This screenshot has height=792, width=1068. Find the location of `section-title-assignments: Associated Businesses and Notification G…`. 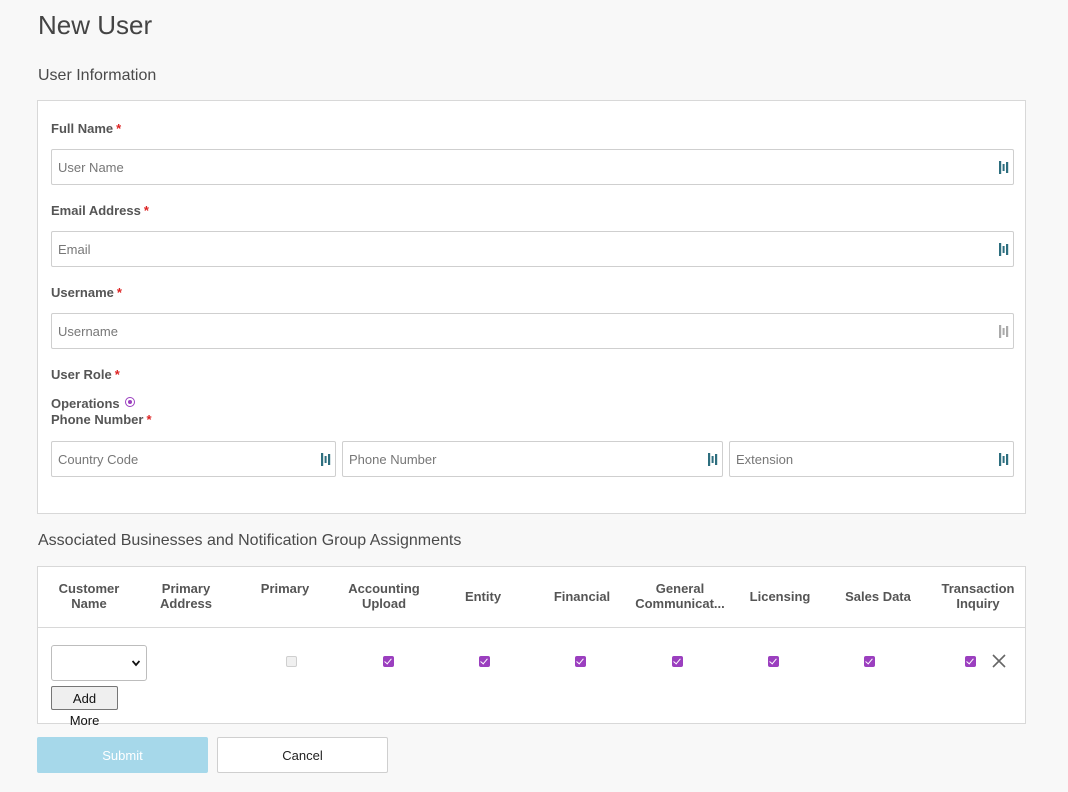

section-title-assignments: Associated Businesses and Notification G… is located at coordinates (250, 540).